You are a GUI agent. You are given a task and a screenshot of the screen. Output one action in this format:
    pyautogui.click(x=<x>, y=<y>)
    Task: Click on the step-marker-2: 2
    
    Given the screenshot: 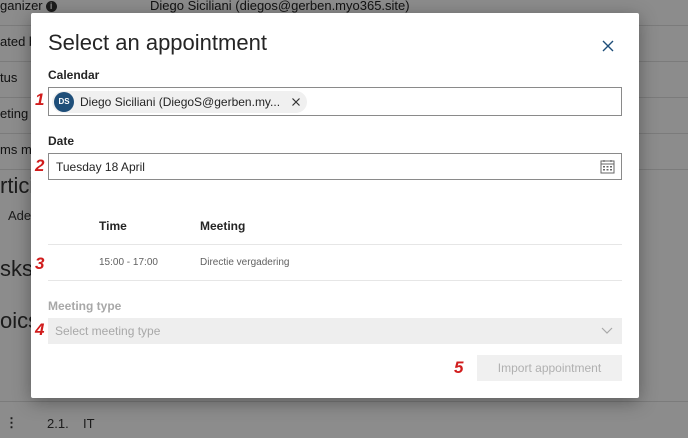 What is the action you would take?
    pyautogui.click(x=40, y=165)
    